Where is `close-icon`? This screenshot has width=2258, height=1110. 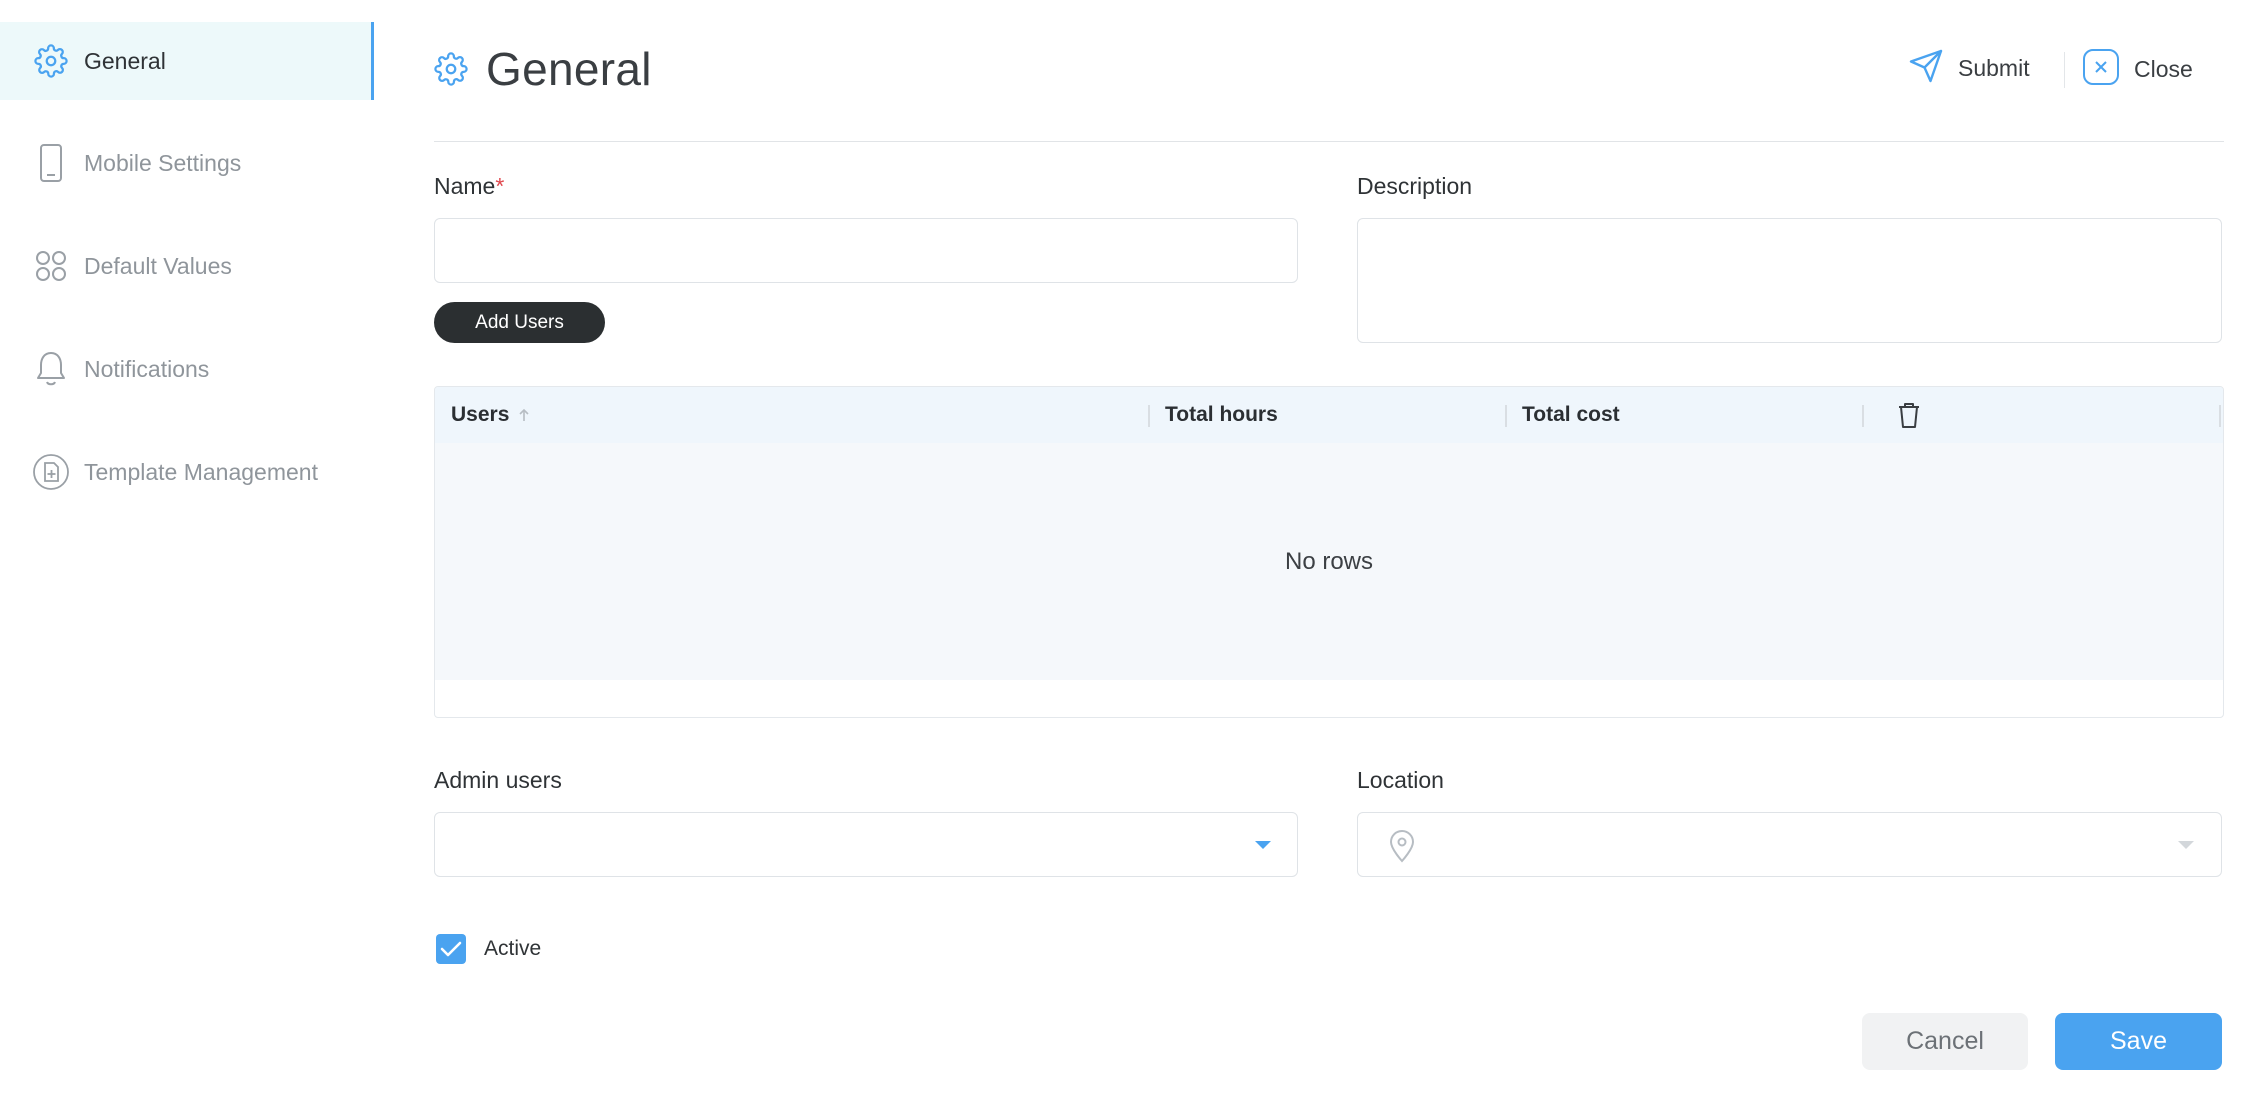 close-icon is located at coordinates (2101, 69).